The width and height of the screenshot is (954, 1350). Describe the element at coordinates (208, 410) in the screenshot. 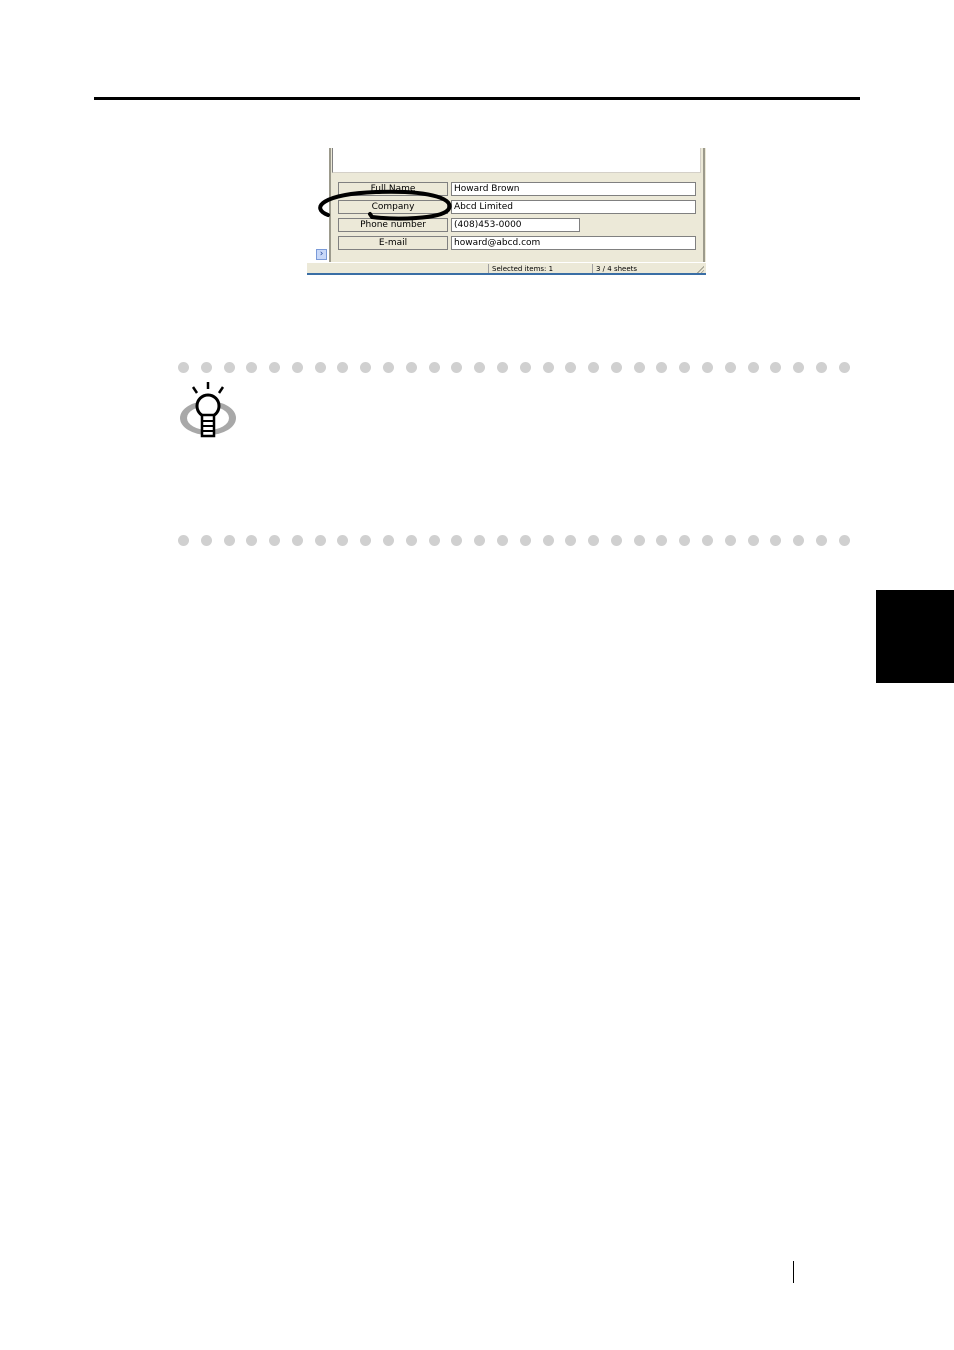

I see `lightbulb-icon` at that location.